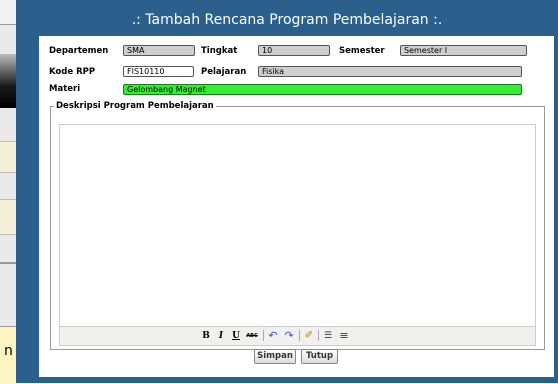 This screenshot has width=558, height=384. What do you see at coordinates (309, 336) in the screenshot?
I see `cleanup-icon: ✐` at bounding box center [309, 336].